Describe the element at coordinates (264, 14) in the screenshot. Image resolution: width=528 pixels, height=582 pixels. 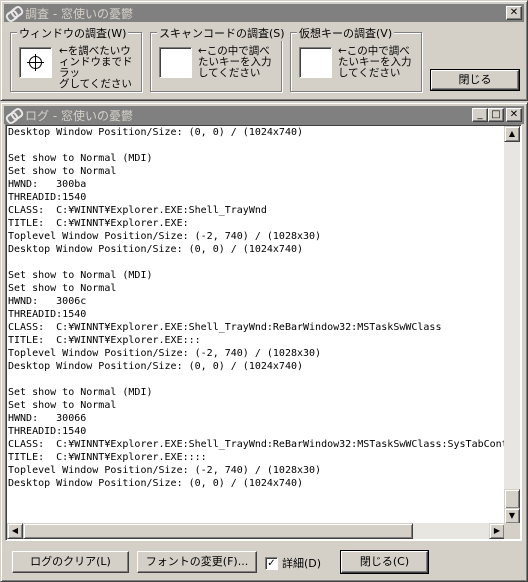
I see `investigate-titlebar: 調査 - 窓使いの憂鬱 ✕` at that location.